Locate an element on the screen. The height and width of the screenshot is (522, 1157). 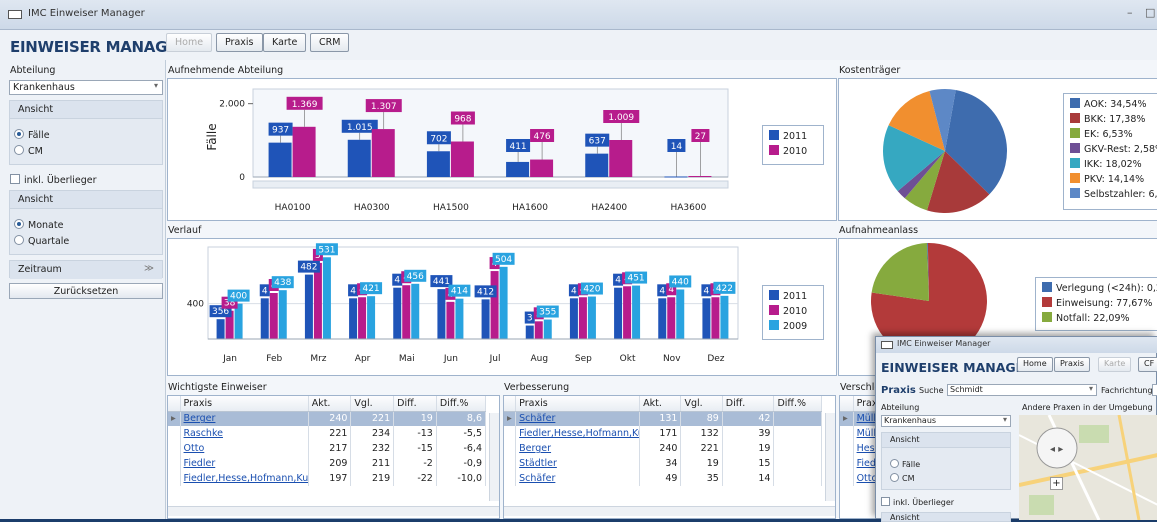
praxis-cell: Otto is located at coordinates (244, 448).